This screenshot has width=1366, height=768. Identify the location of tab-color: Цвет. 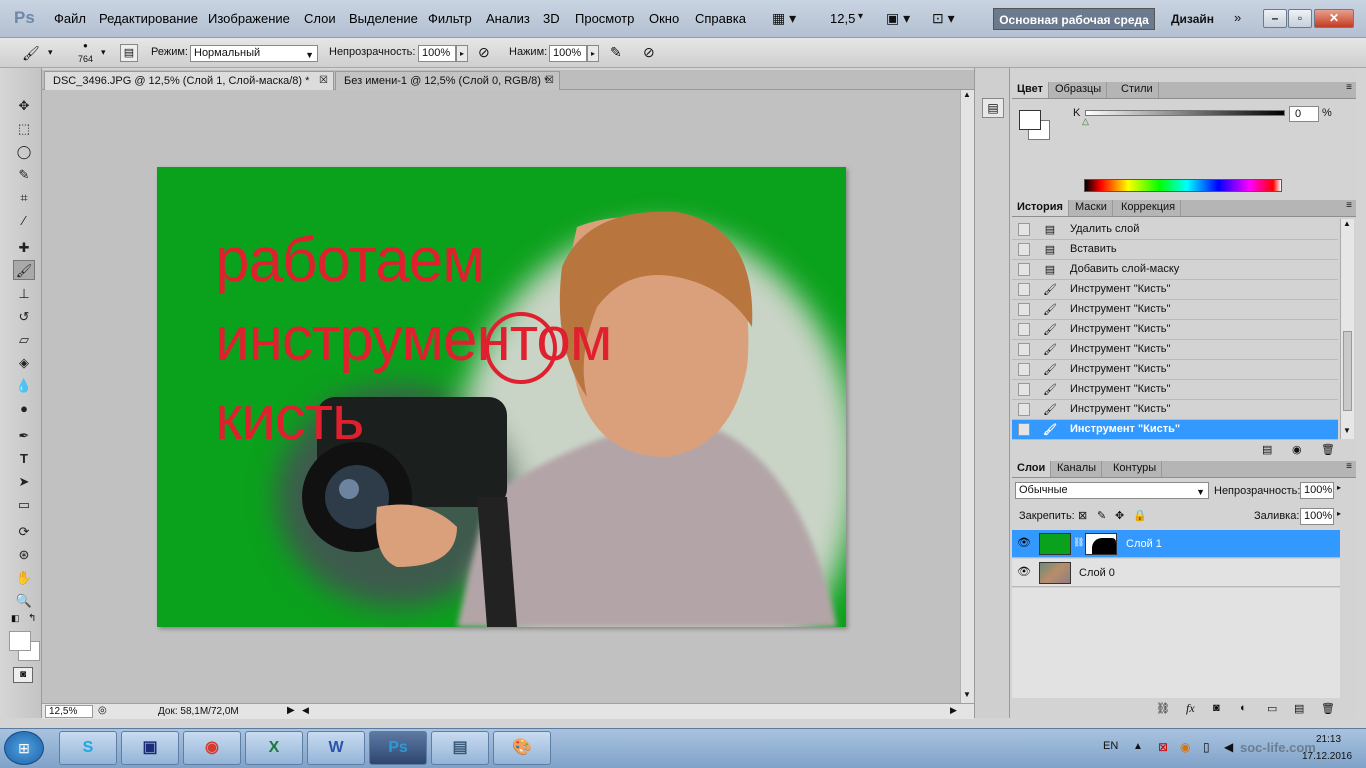
(1031, 90).